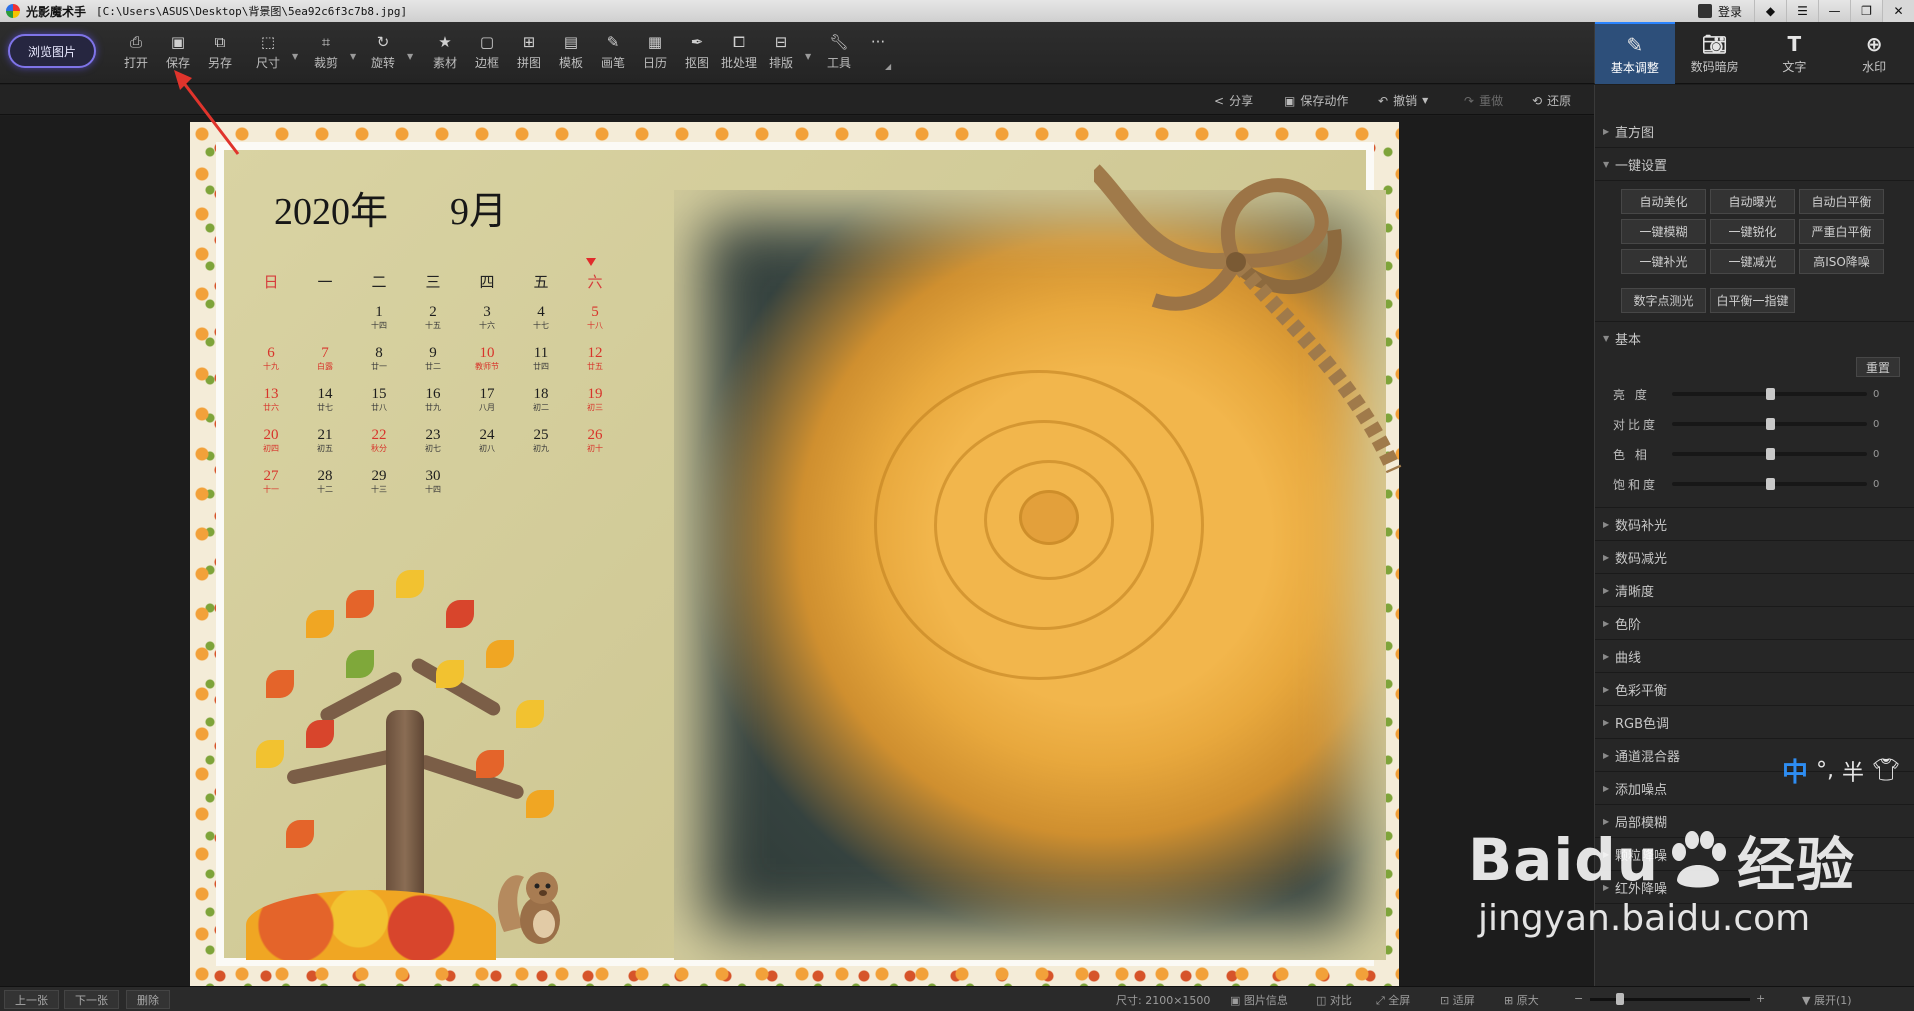  I want to click on restore-button: ❐, so click(1866, 11).